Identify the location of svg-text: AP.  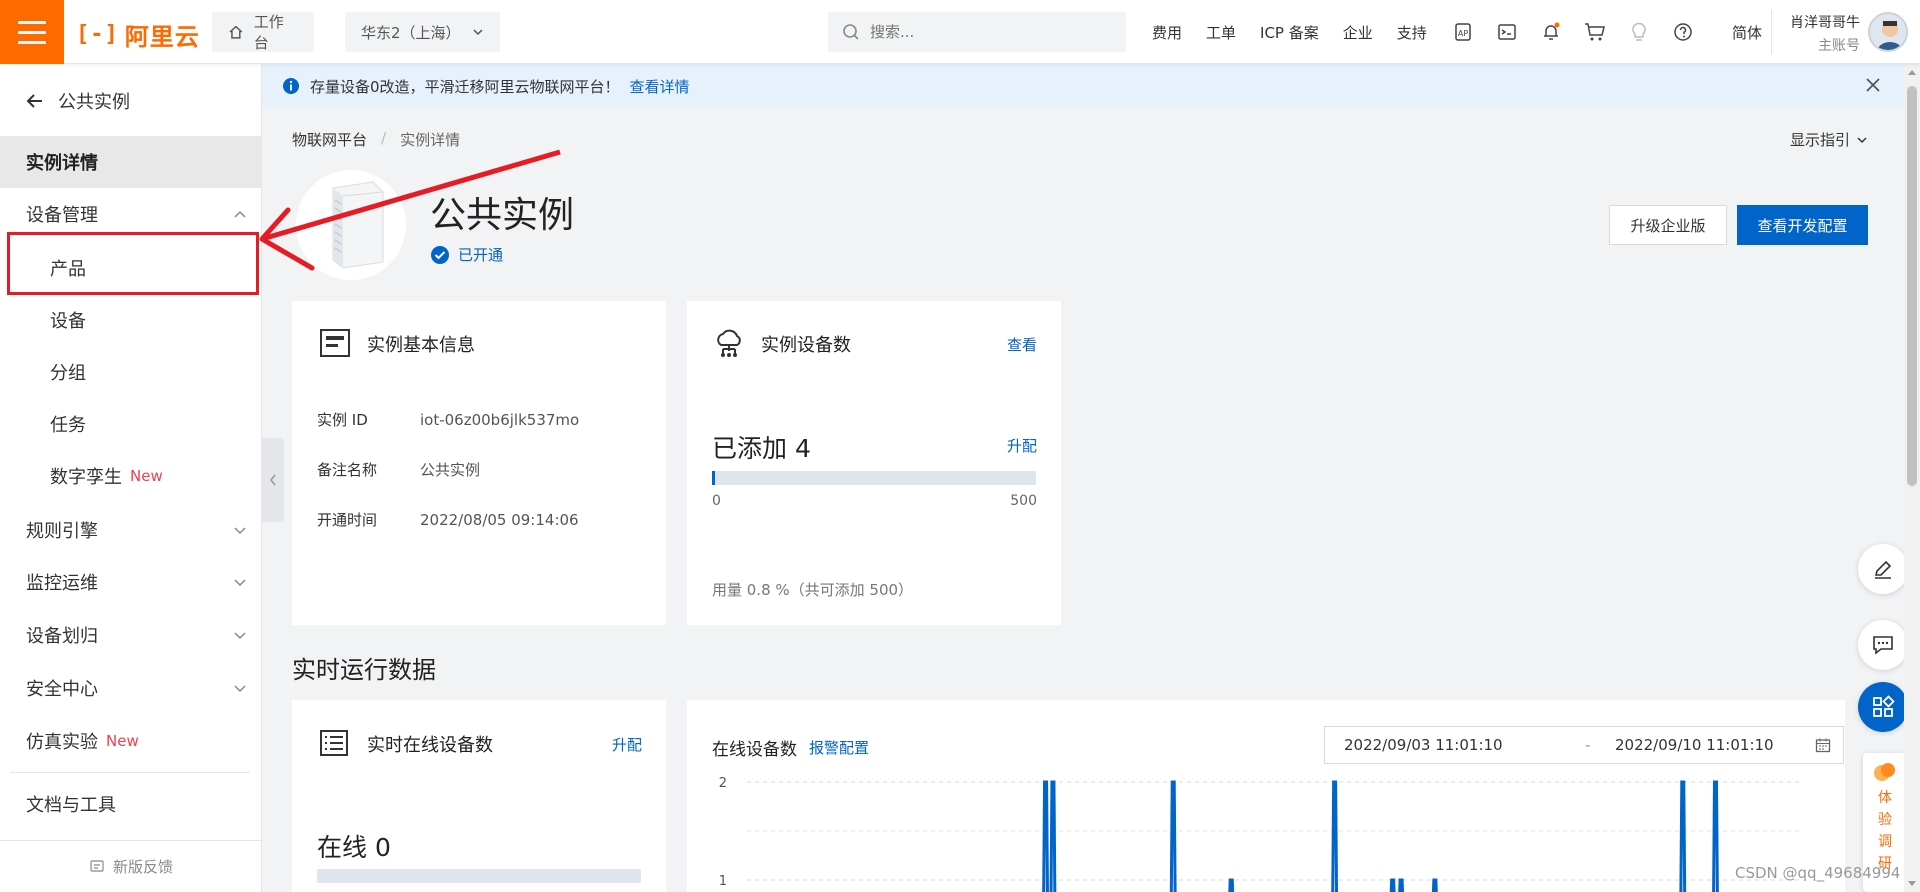
(1463, 33).